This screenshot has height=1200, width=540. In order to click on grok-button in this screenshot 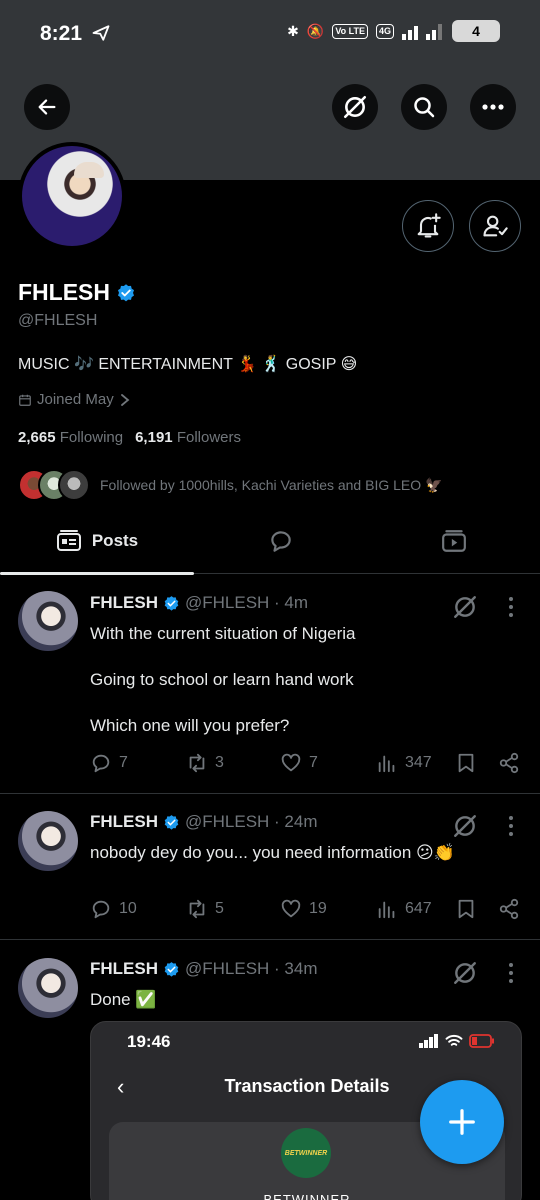, I will do `click(355, 107)`.